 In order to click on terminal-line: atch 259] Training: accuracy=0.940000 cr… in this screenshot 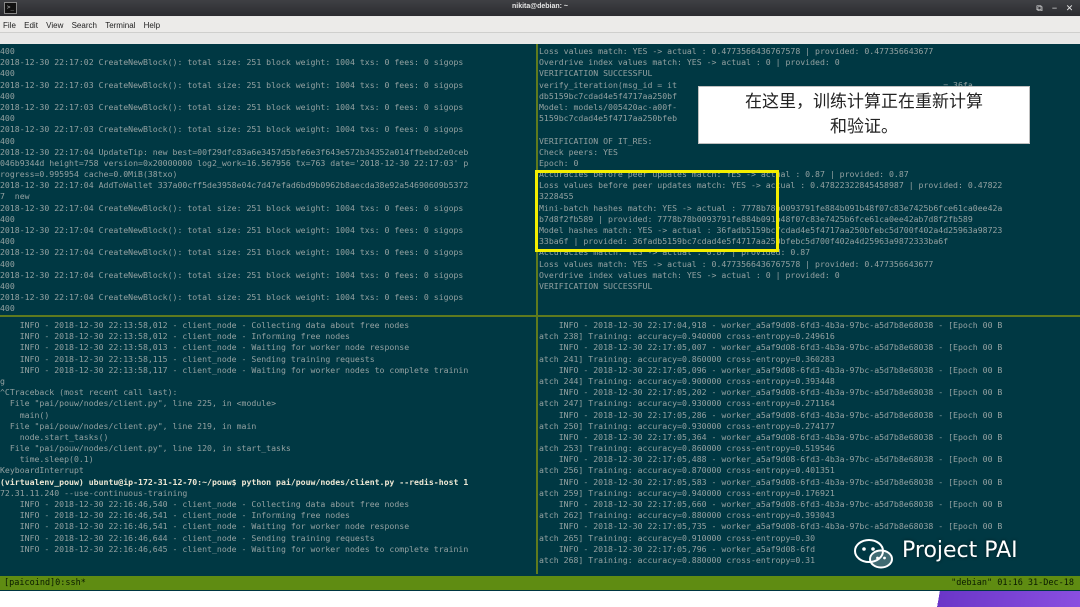, I will do `click(687, 492)`.